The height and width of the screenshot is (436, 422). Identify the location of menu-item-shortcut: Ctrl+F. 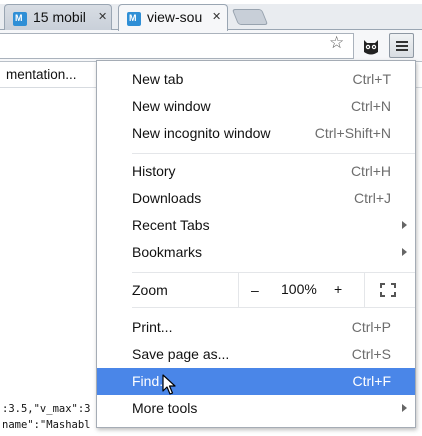
(372, 381).